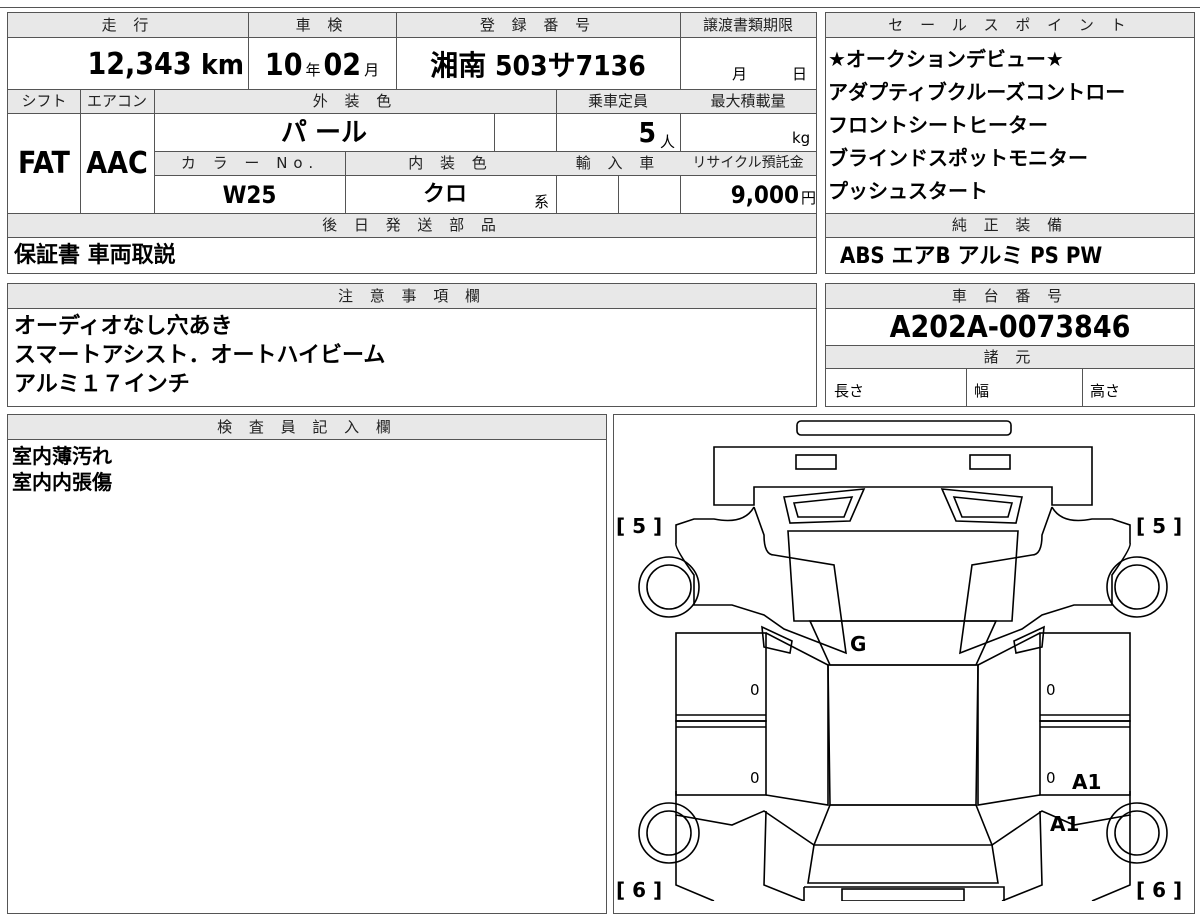  I want to click on equipment-header: 純 正 装 備, so click(1010, 225).